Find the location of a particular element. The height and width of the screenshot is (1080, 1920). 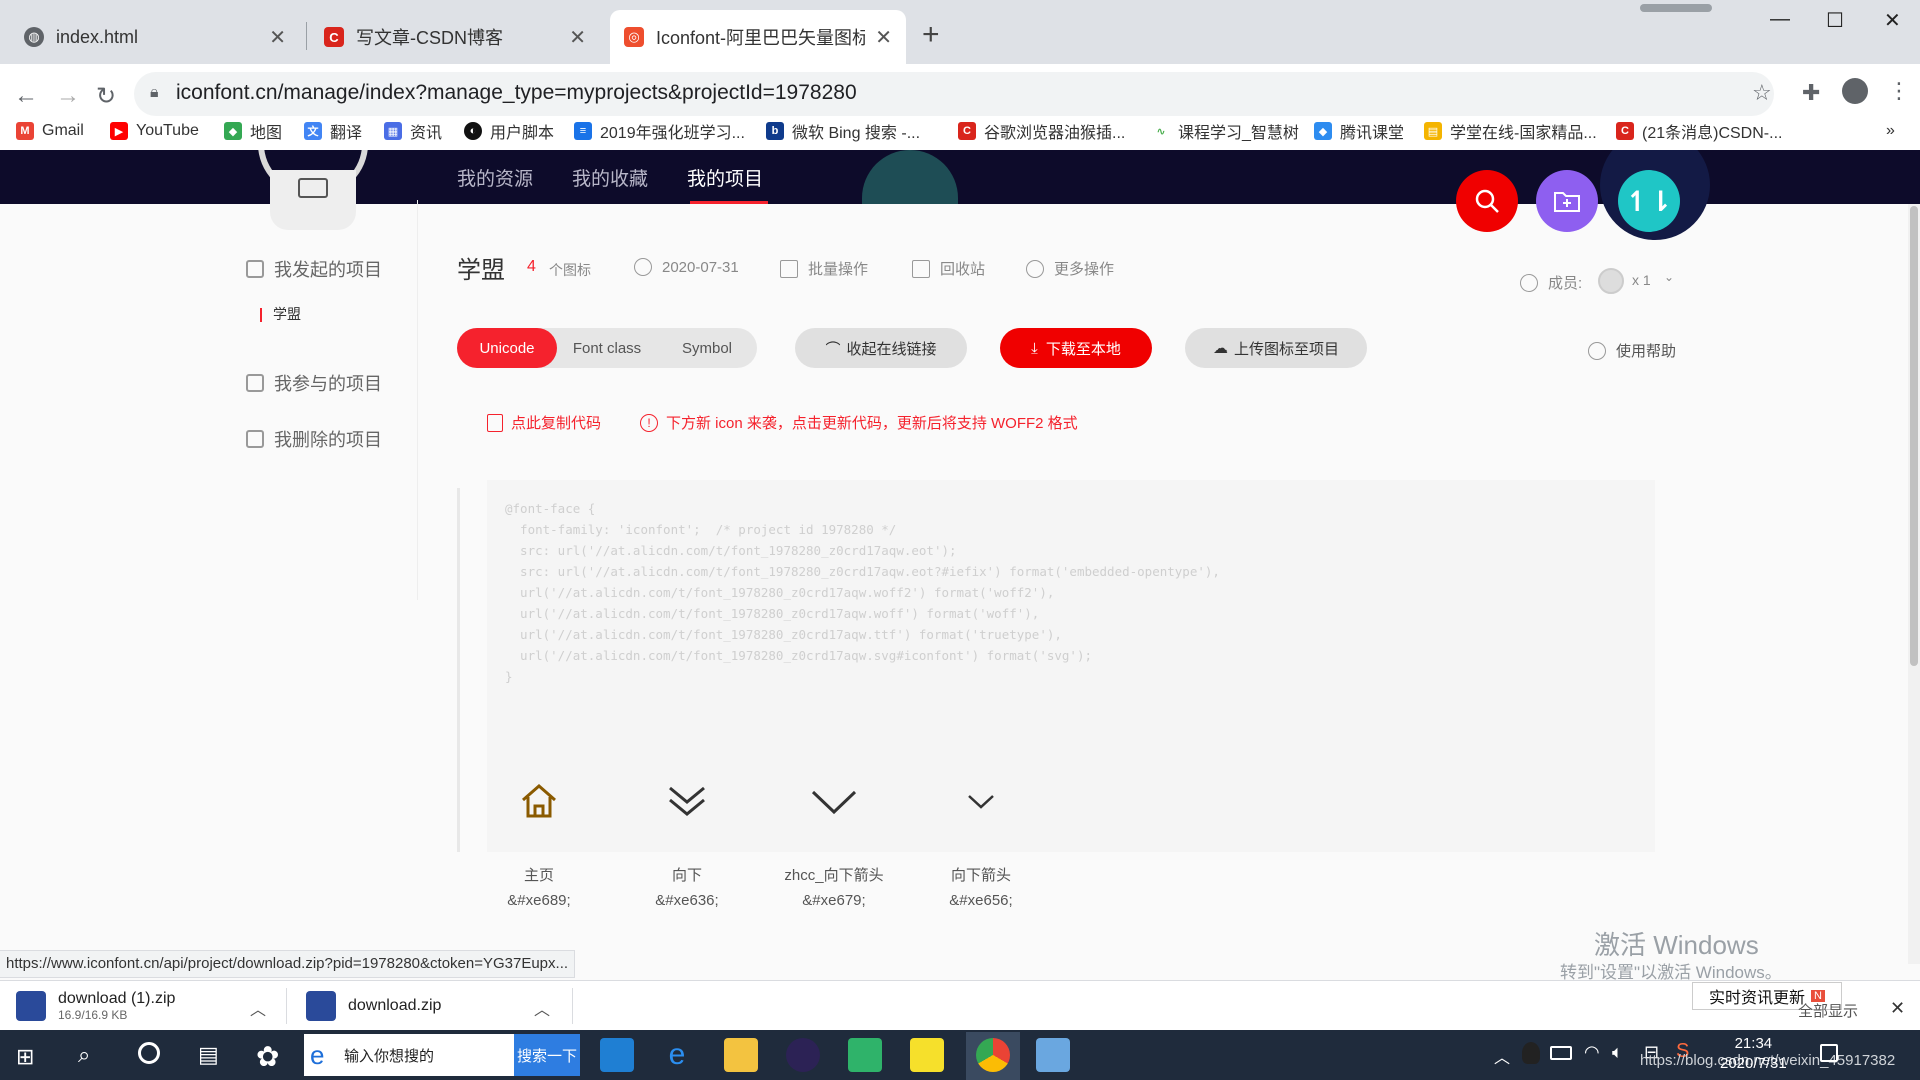

search-icon is located at coordinates (1487, 201).